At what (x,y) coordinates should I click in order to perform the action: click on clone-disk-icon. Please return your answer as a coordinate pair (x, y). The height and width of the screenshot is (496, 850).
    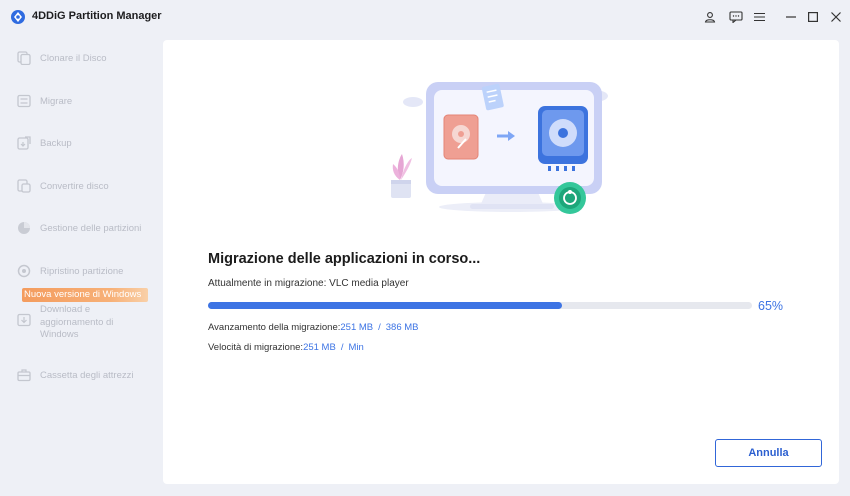
    Looking at the image, I should click on (24, 58).